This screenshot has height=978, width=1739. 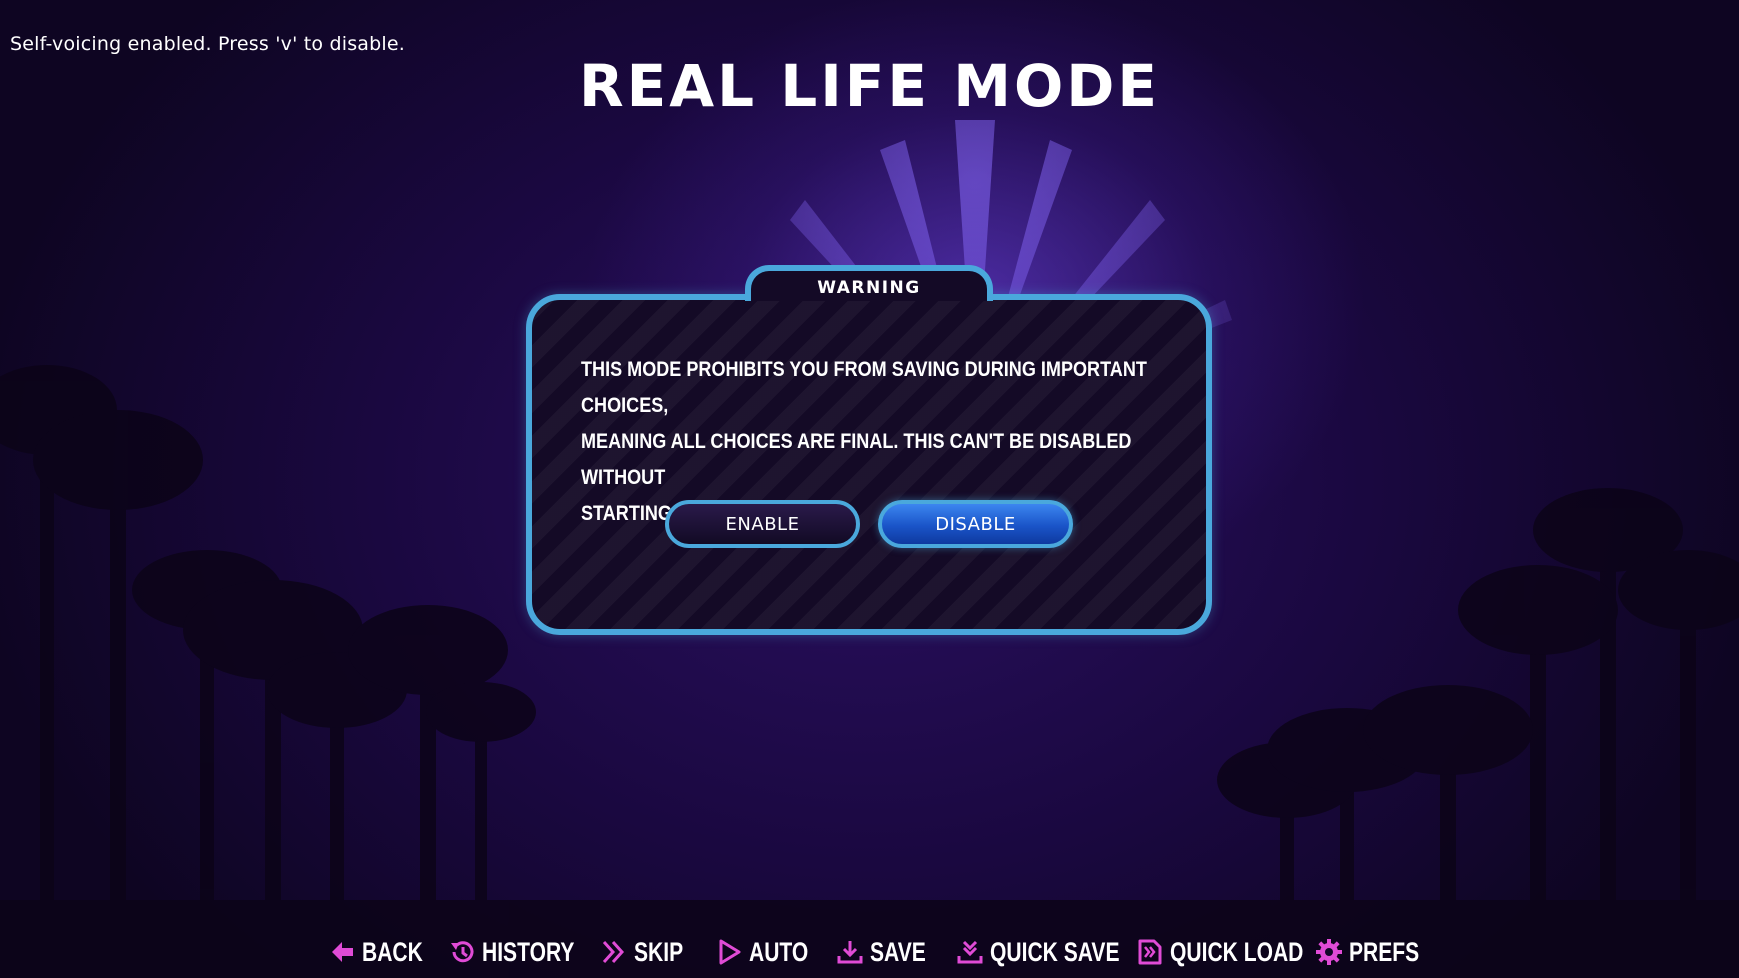 I want to click on quick-save-icon, so click(x=970, y=952).